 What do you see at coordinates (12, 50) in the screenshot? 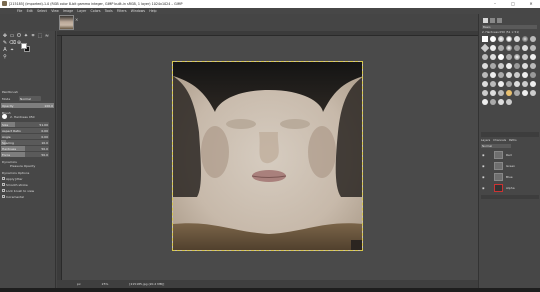
I see `color-picker-tool-icon: ⌖` at bounding box center [12, 50].